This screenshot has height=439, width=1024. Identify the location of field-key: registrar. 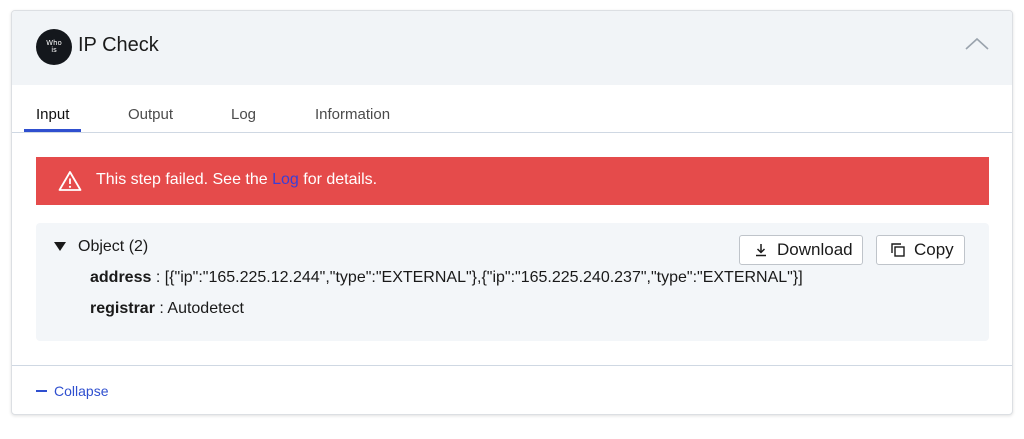
(122, 308).